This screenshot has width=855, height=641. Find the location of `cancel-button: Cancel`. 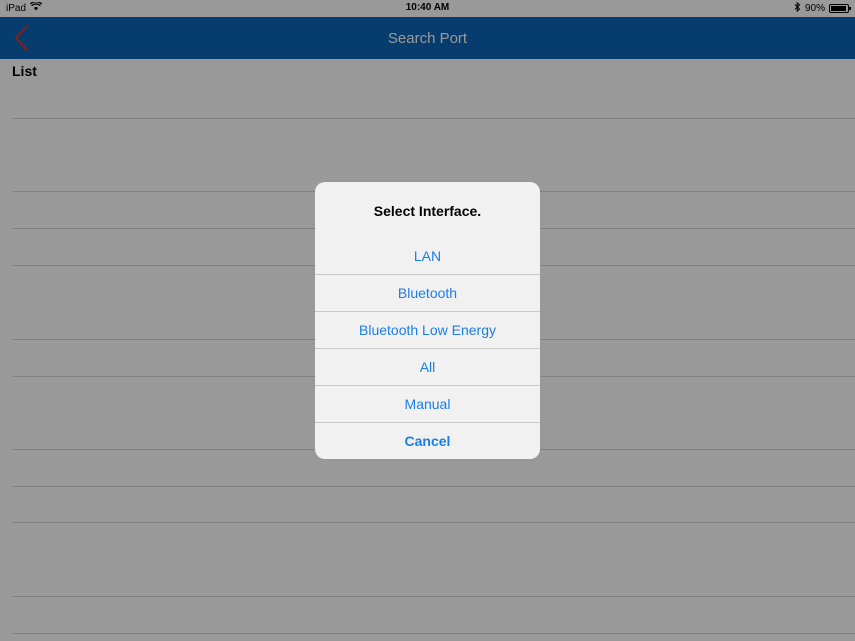

cancel-button: Cancel is located at coordinates (427, 440).